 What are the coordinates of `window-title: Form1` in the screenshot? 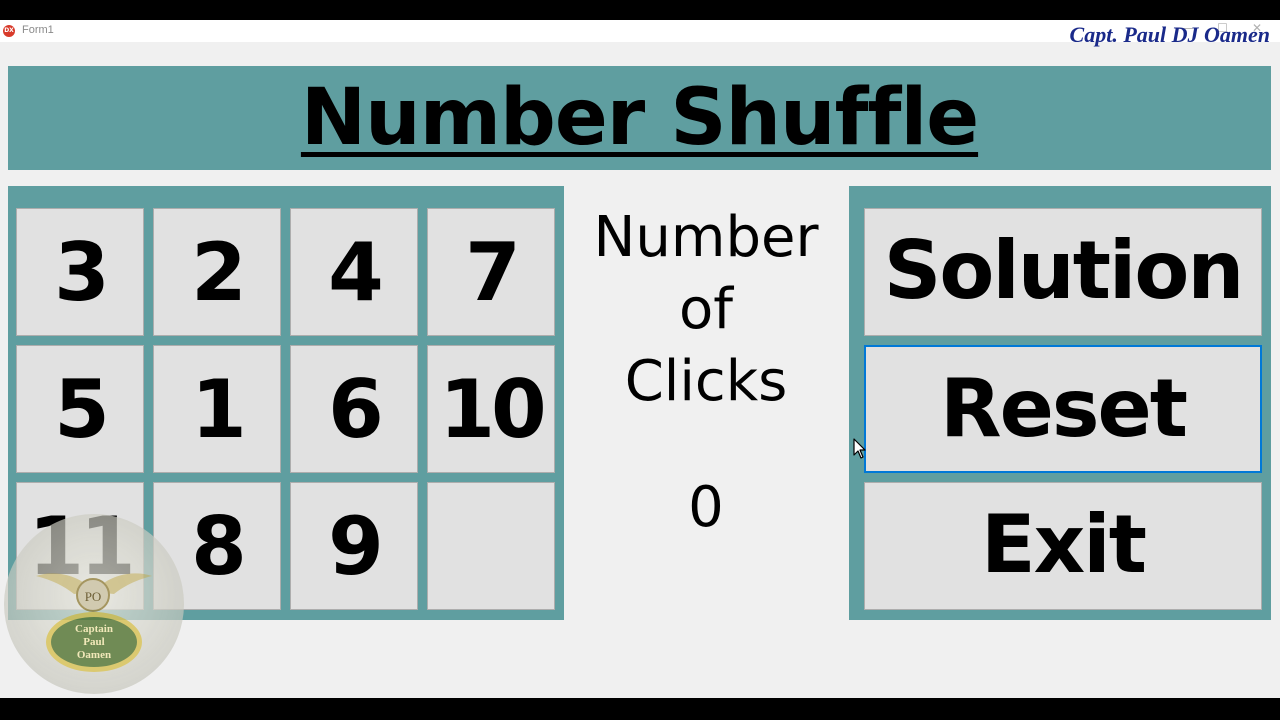 It's located at (38, 30).